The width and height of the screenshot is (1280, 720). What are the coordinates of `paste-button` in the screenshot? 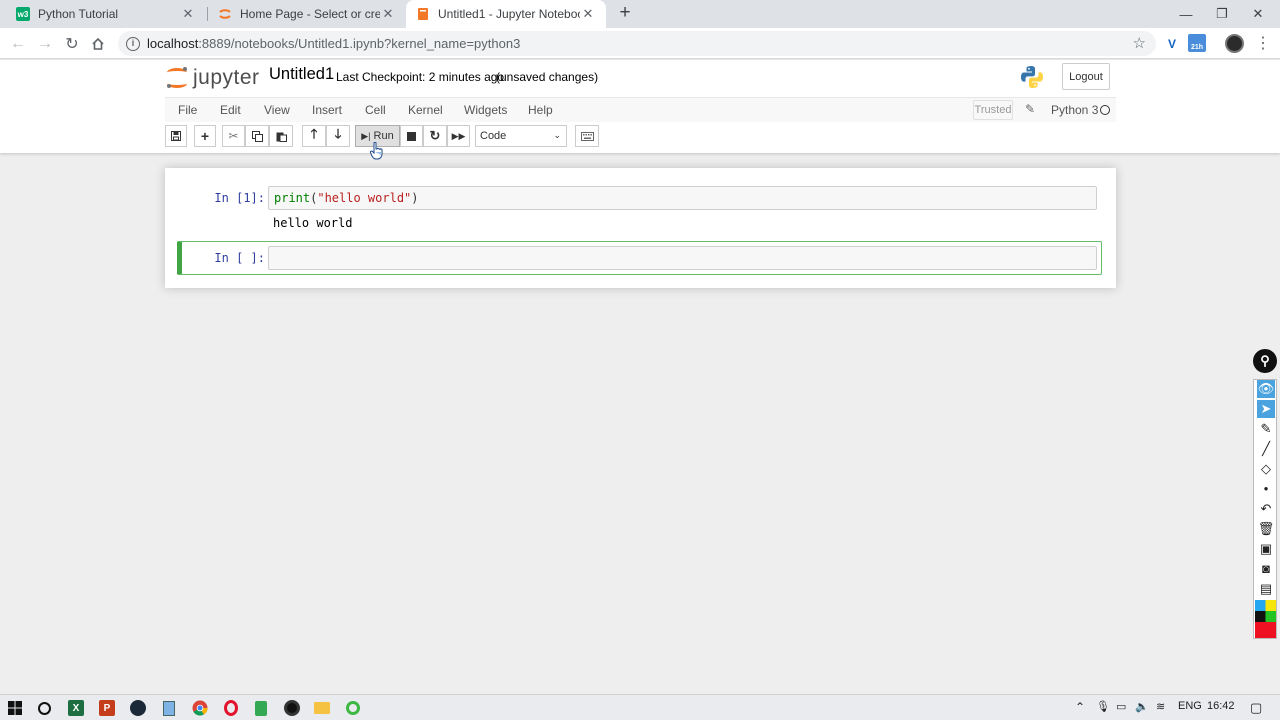 It's located at (281, 136).